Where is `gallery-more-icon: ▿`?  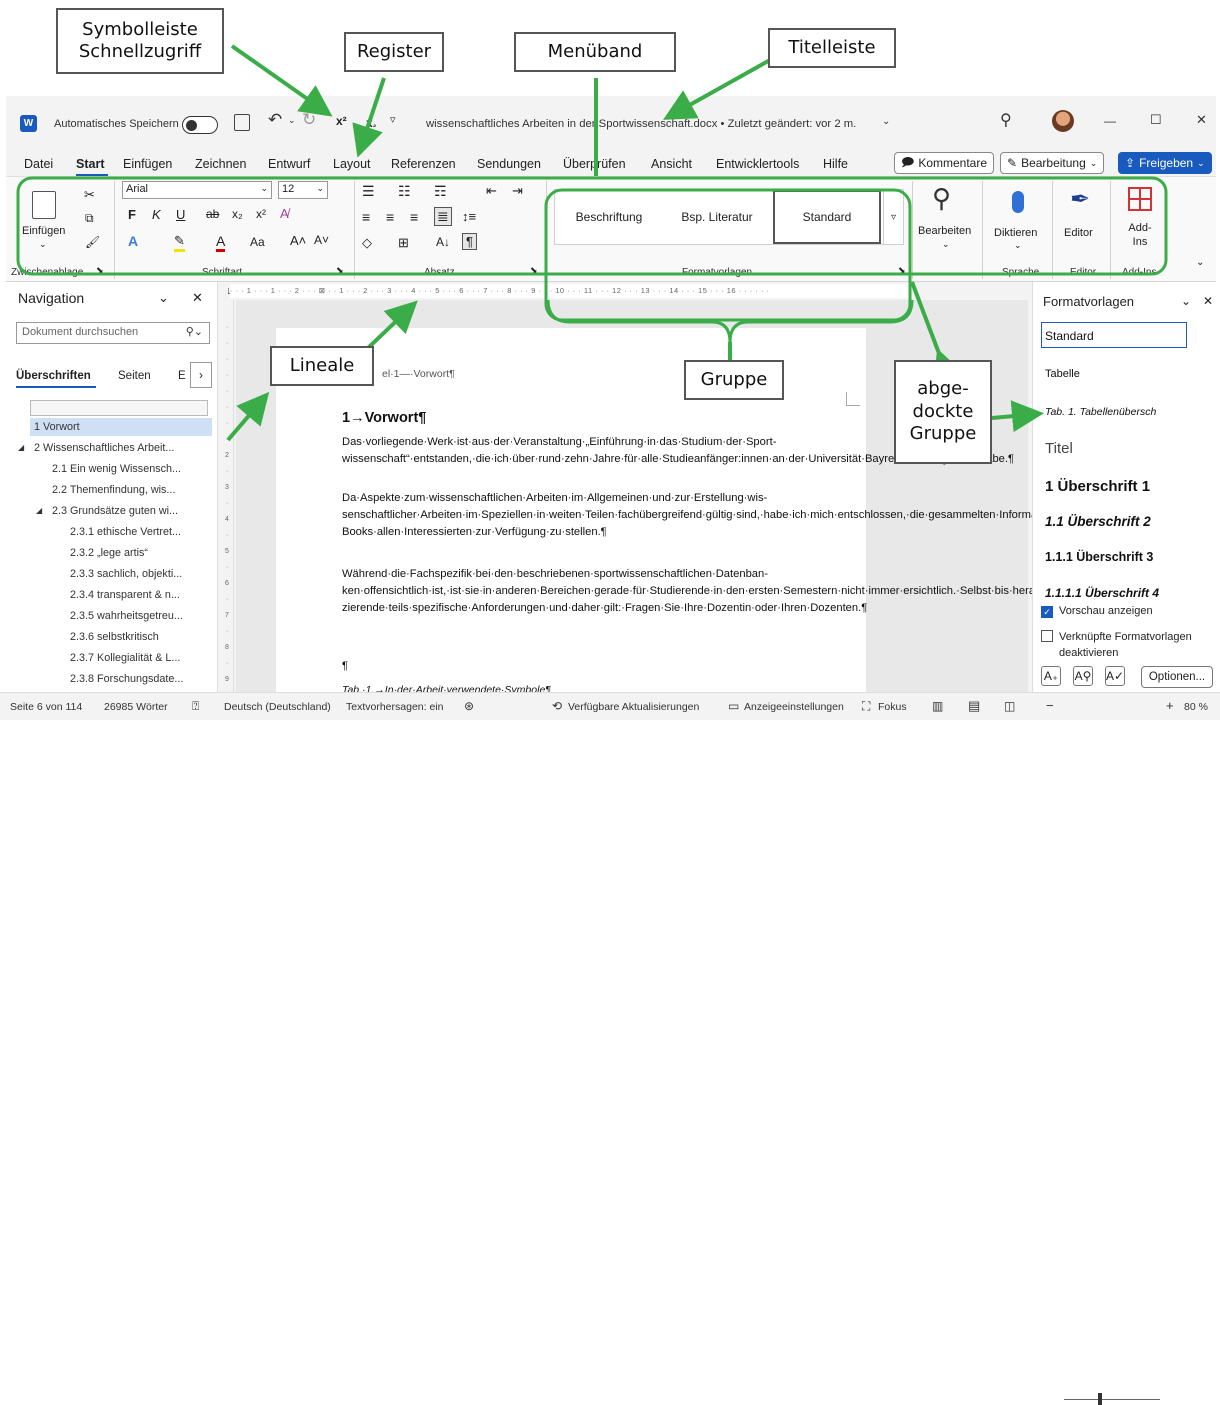 gallery-more-icon: ▿ is located at coordinates (893, 217).